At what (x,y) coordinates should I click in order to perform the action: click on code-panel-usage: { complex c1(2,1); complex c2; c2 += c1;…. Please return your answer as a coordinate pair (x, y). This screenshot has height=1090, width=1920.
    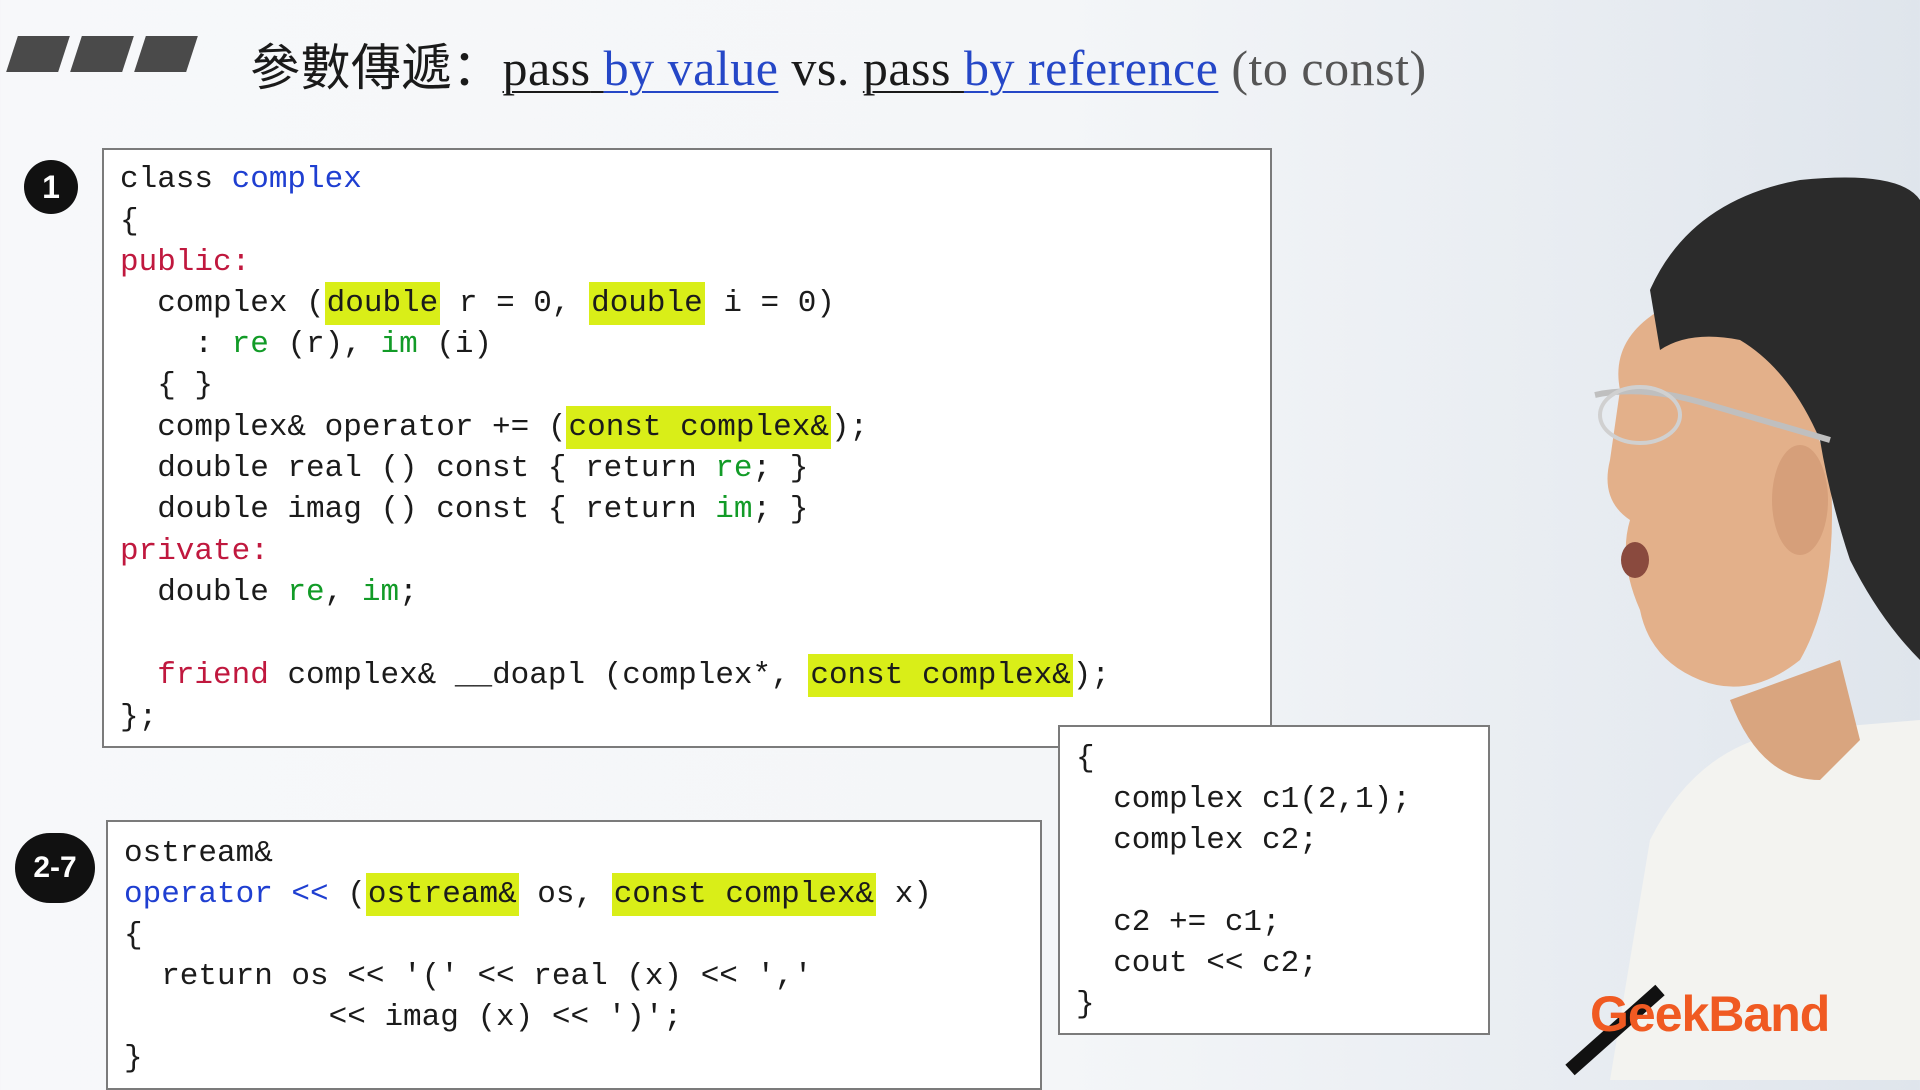
    Looking at the image, I should click on (1274, 880).